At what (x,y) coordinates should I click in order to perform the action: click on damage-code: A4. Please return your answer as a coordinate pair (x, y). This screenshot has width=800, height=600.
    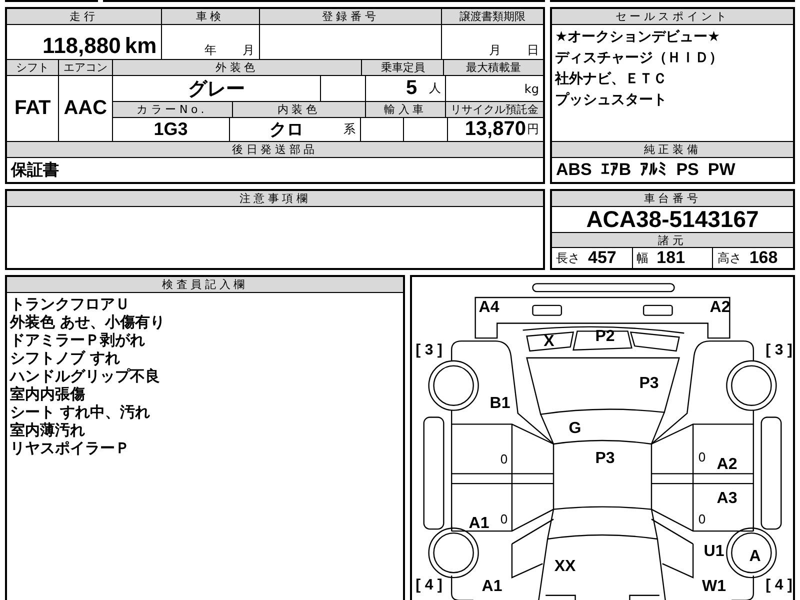
    Looking at the image, I should click on (489, 308).